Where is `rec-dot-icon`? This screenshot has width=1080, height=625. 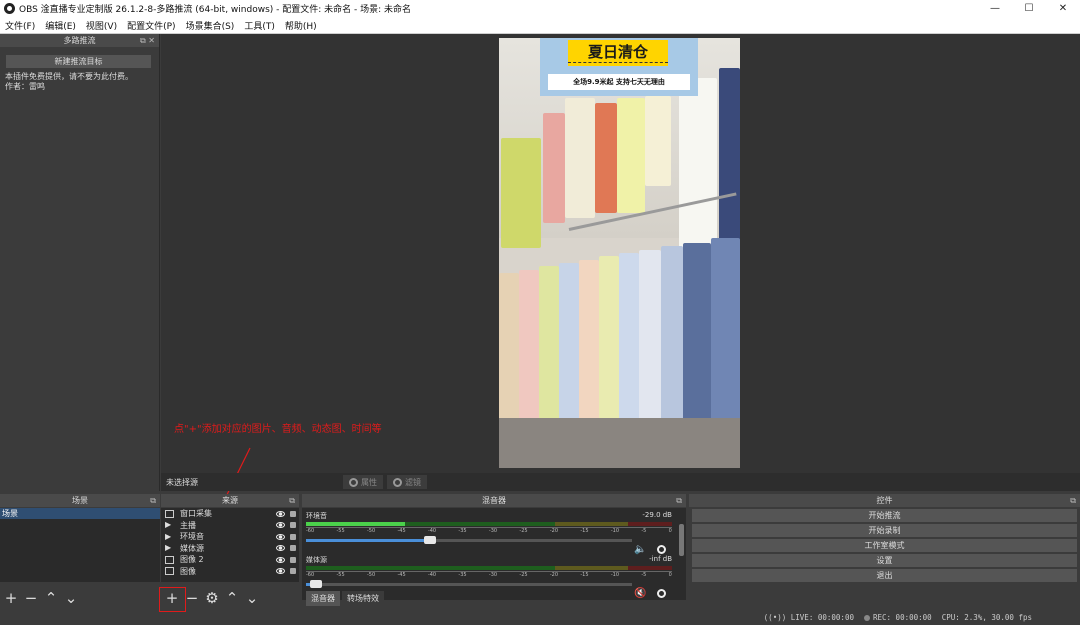
rec-dot-icon is located at coordinates (866, 618).